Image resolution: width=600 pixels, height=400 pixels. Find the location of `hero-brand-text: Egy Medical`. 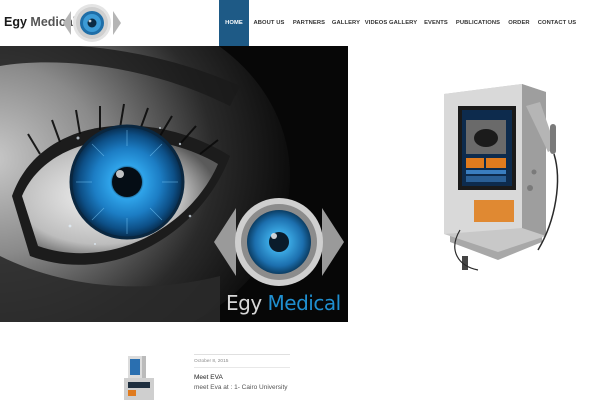

hero-brand-text: Egy Medical is located at coordinates (283, 303).